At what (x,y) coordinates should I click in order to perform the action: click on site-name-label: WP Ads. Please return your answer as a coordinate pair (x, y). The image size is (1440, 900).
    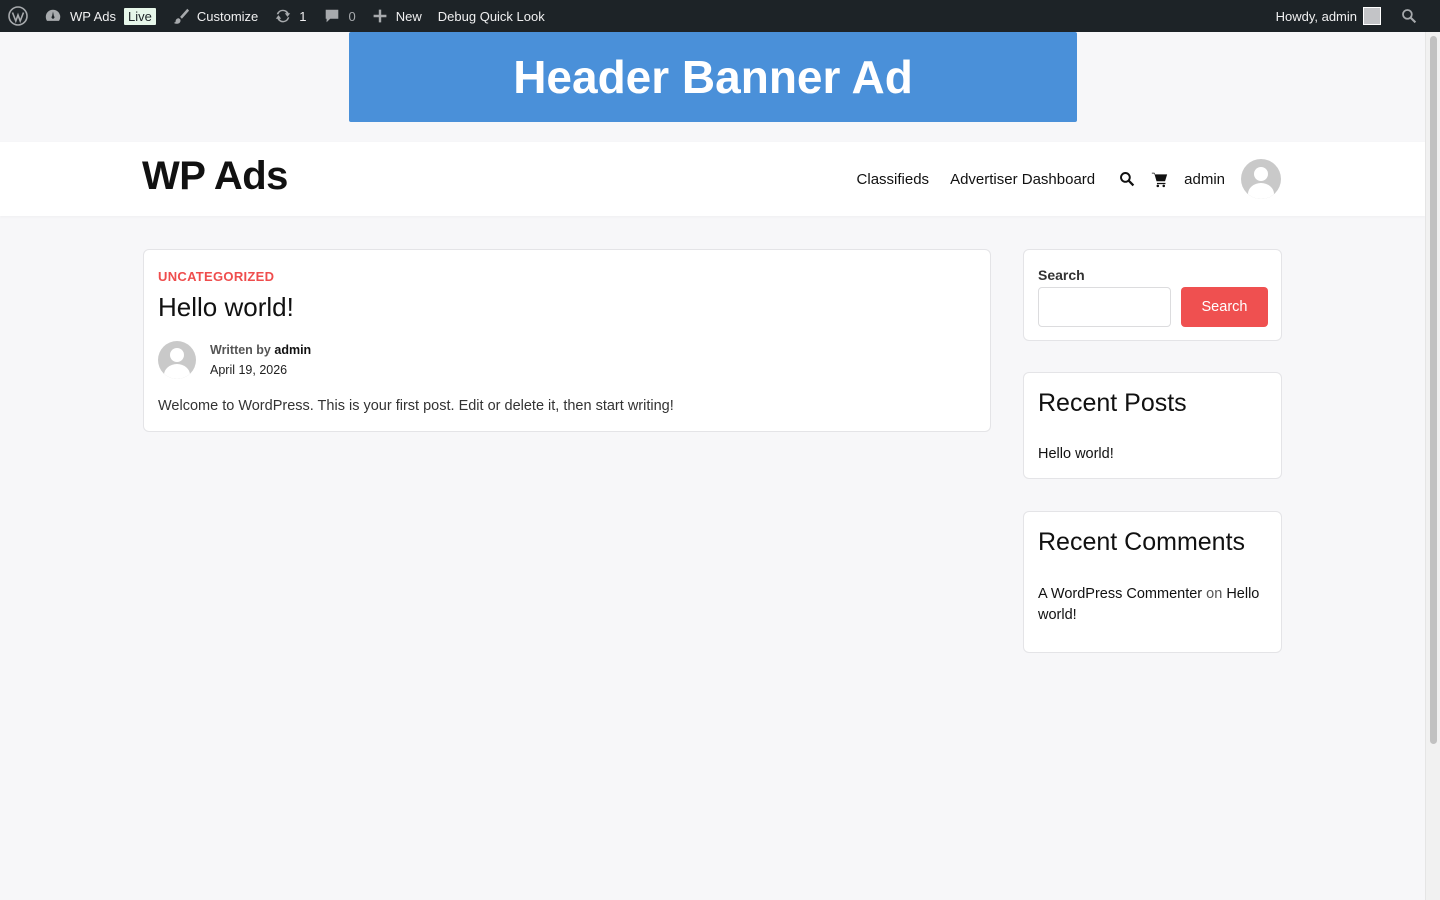
    Looking at the image, I should click on (93, 16).